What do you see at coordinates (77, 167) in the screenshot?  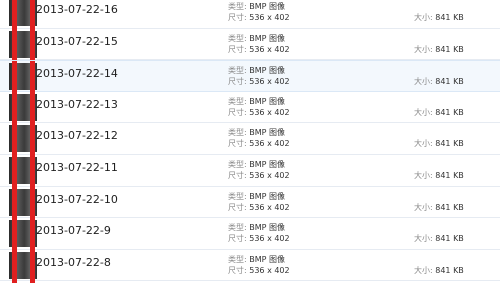 I see `file-name: 2013-07-22-11` at bounding box center [77, 167].